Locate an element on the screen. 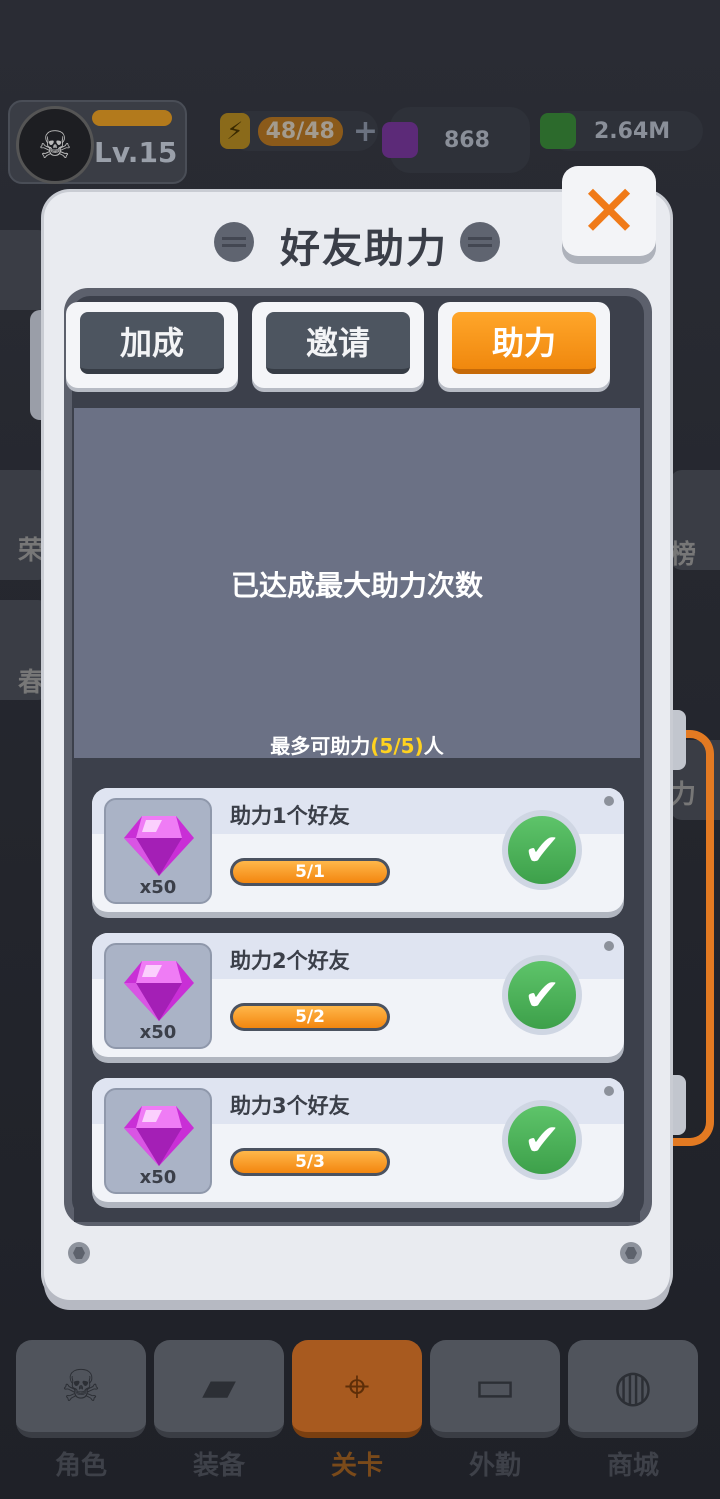 This screenshot has width=720, height=1499. side-button-left-3: 春 is located at coordinates (25, 650).